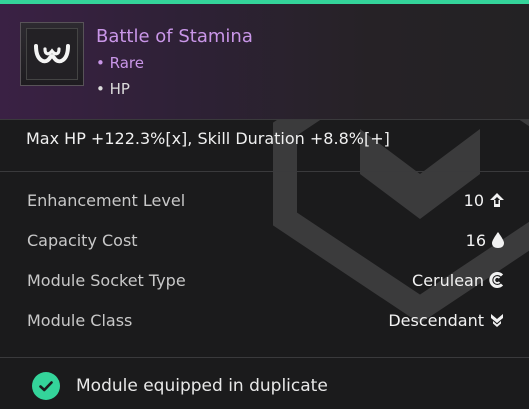  What do you see at coordinates (174, 36) in the screenshot?
I see `module-name: Battle of Stamina` at bounding box center [174, 36].